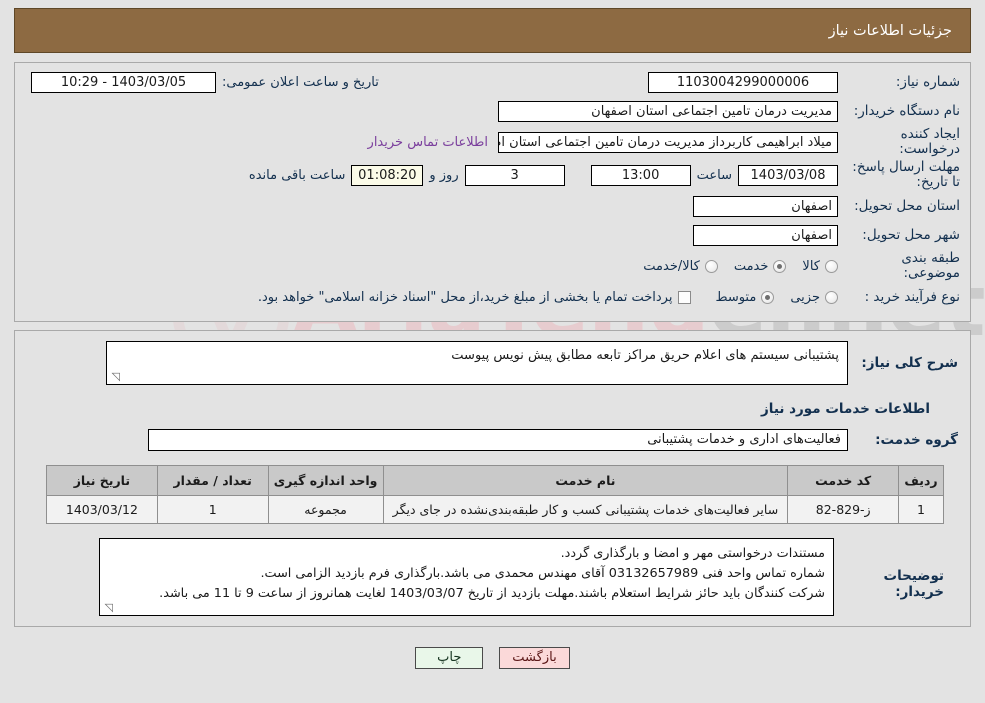 This screenshot has width=985, height=703. Describe the element at coordinates (123, 82) in the screenshot. I see `public-announce-value: 1403/03/05 - 10:29` at that location.